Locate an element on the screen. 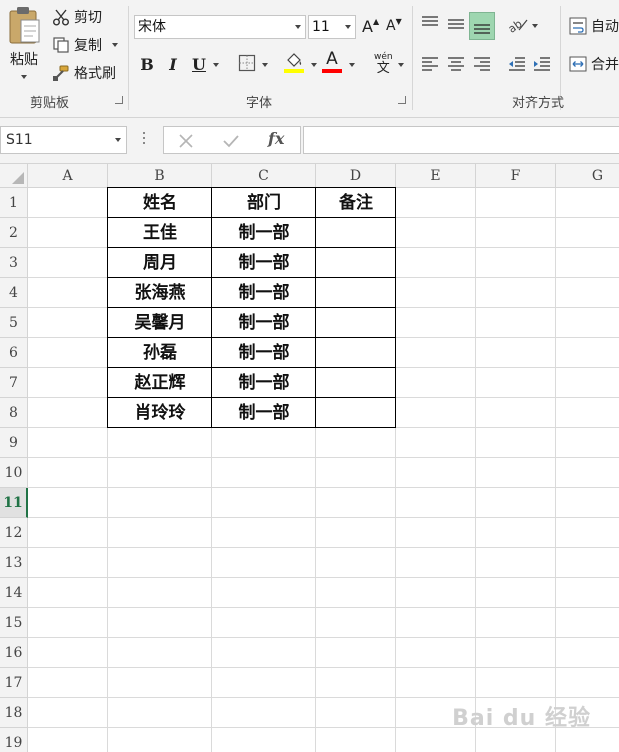 Image resolution: width=619 pixels, height=752 pixels. row-header: 8 is located at coordinates (14, 413).